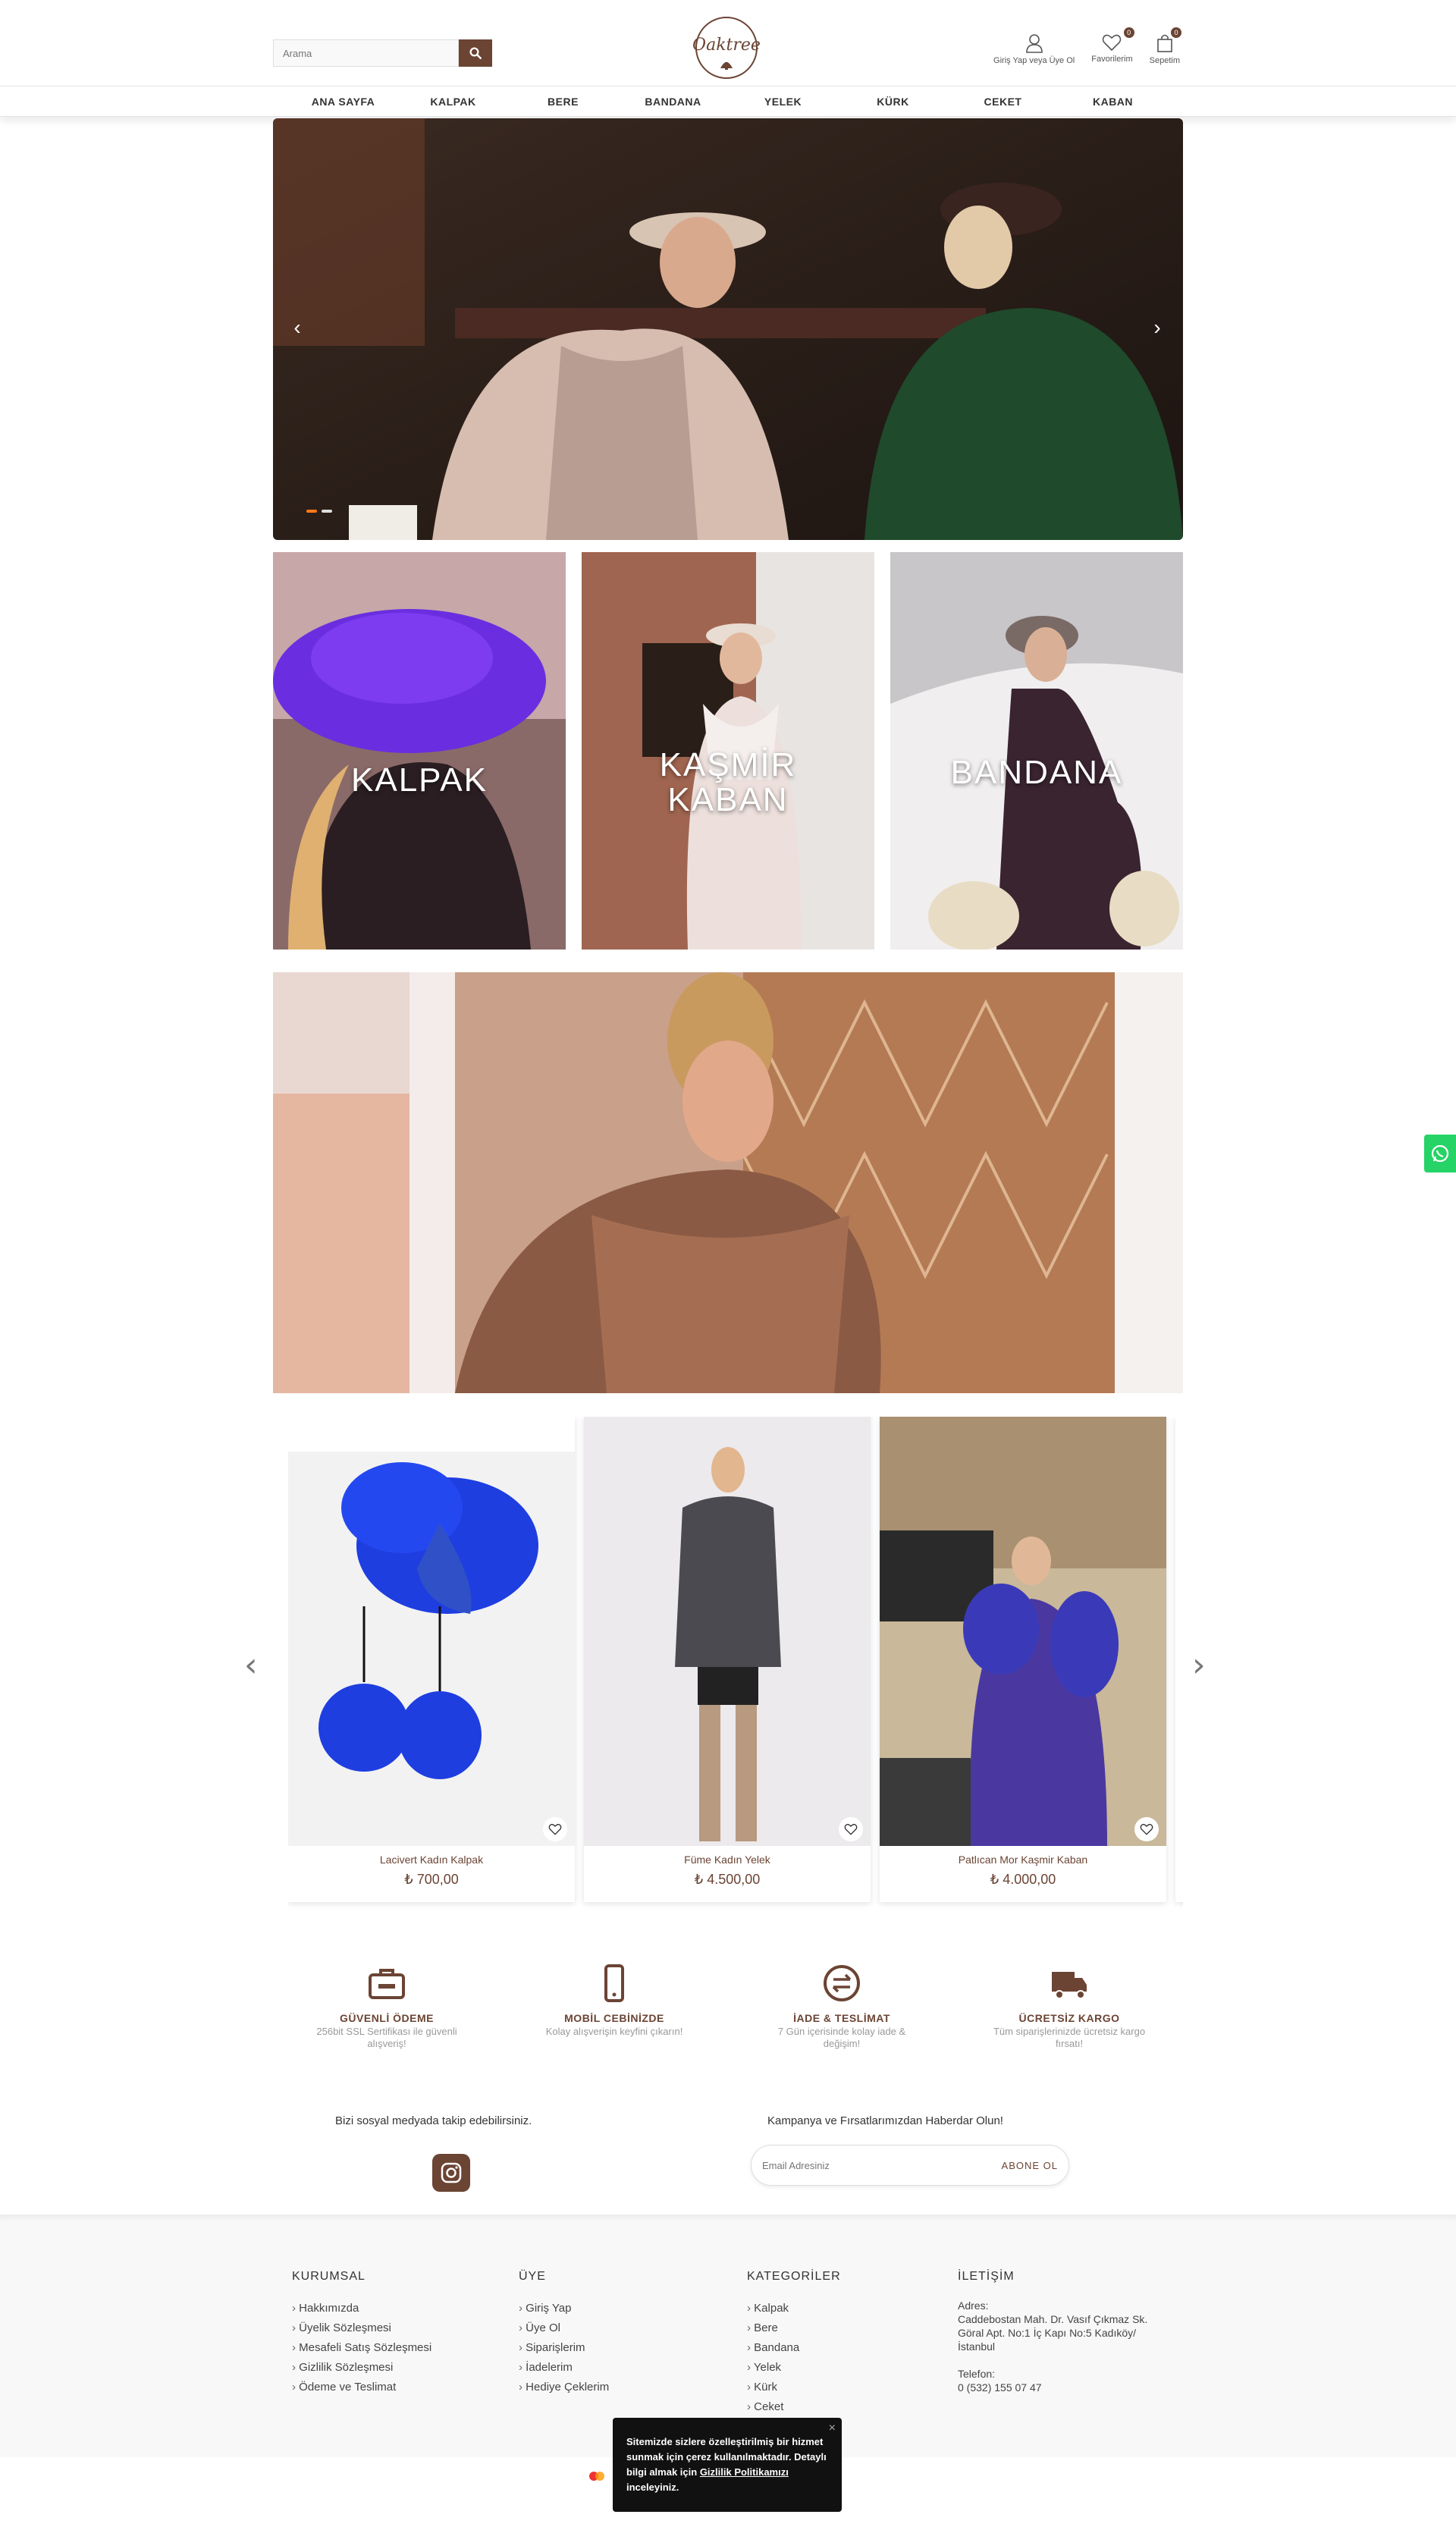 This screenshot has height=2527, width=1456. Describe the element at coordinates (453, 102) in the screenshot. I see `nav-item-kalpak: KALPAK` at that location.